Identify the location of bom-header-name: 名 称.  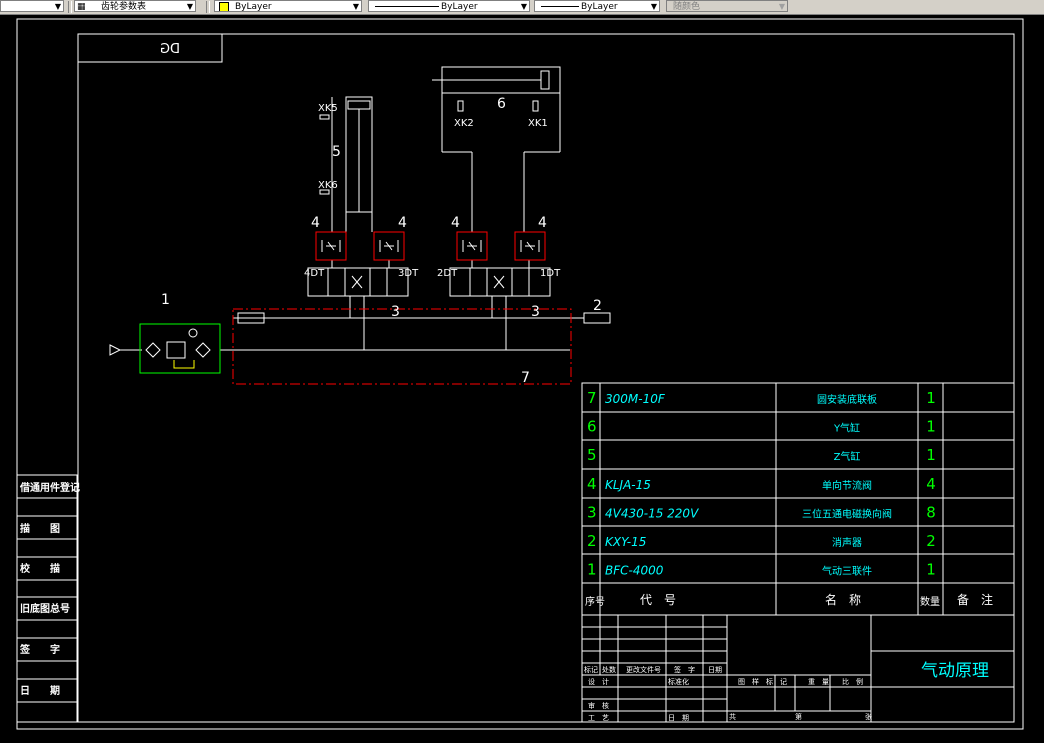
(843, 599).